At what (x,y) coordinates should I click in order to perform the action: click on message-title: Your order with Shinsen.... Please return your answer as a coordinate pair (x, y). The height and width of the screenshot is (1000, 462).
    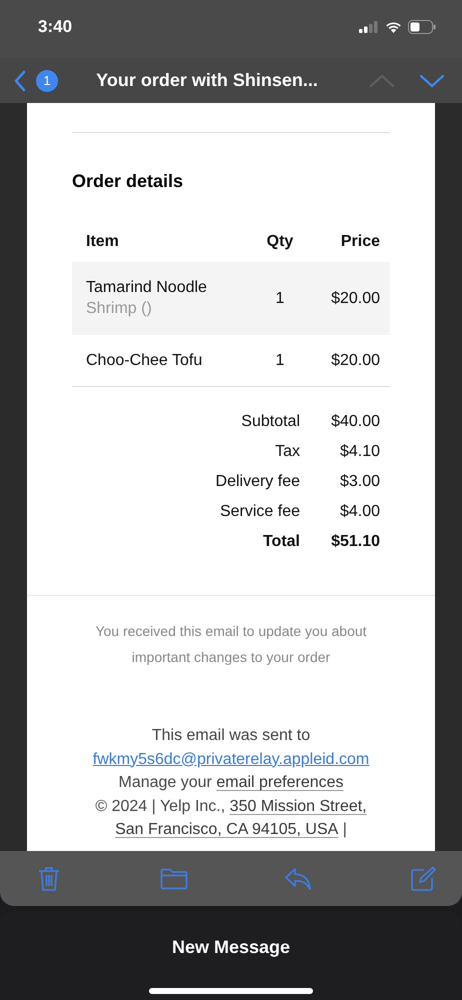
    Looking at the image, I should click on (207, 80).